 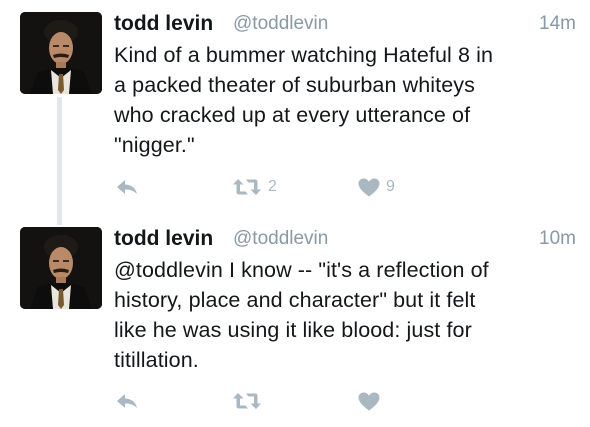 What do you see at coordinates (154, 145) in the screenshot?
I see `tweet-text-line: "nigger."` at bounding box center [154, 145].